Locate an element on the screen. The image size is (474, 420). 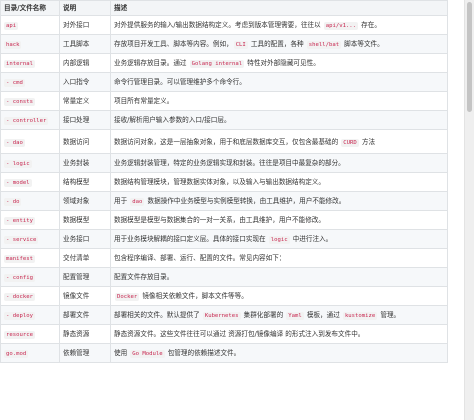
cell-name: - service is located at coordinates (30, 239).